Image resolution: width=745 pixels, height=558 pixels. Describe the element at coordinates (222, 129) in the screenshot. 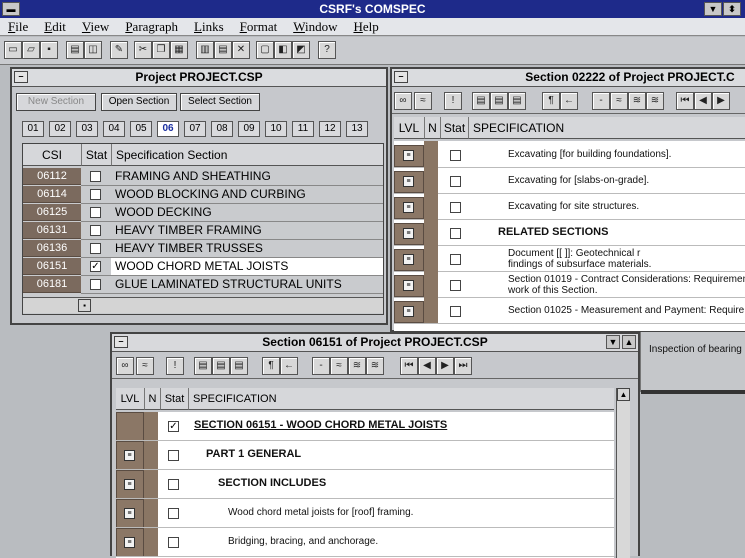

I see `division-tab-08: 08` at that location.